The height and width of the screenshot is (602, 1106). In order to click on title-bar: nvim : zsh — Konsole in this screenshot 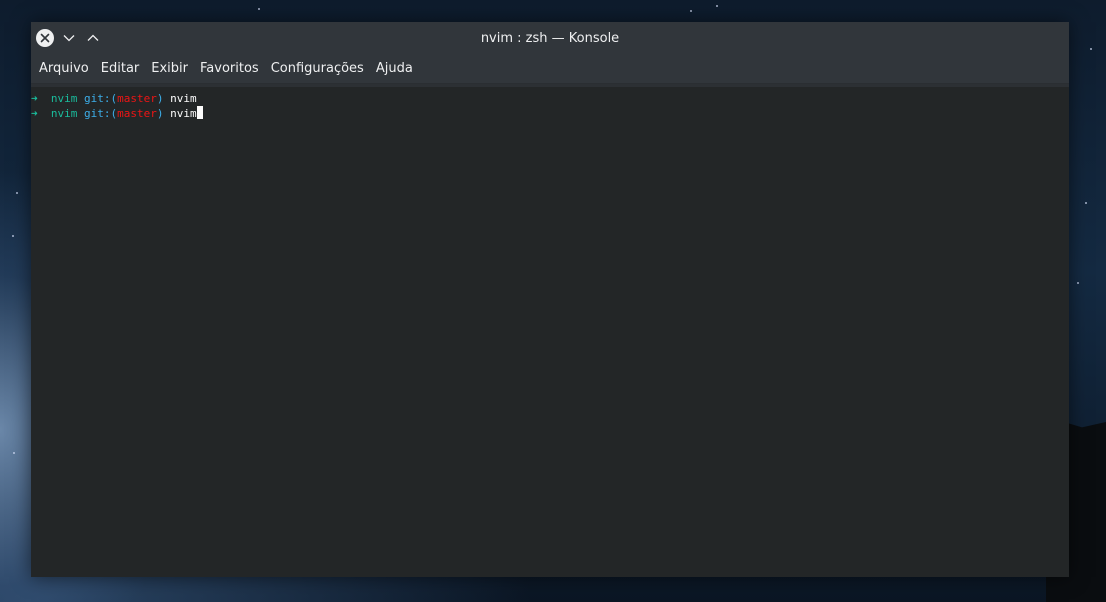, I will do `click(550, 38)`.